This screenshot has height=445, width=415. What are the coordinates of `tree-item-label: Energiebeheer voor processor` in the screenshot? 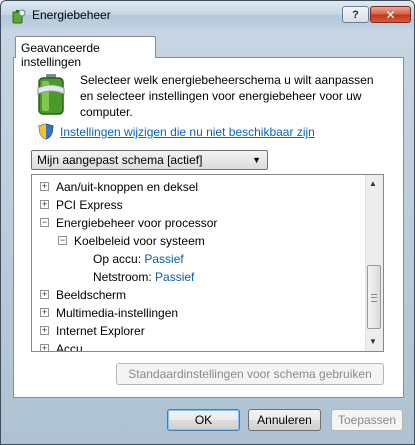 It's located at (137, 223).